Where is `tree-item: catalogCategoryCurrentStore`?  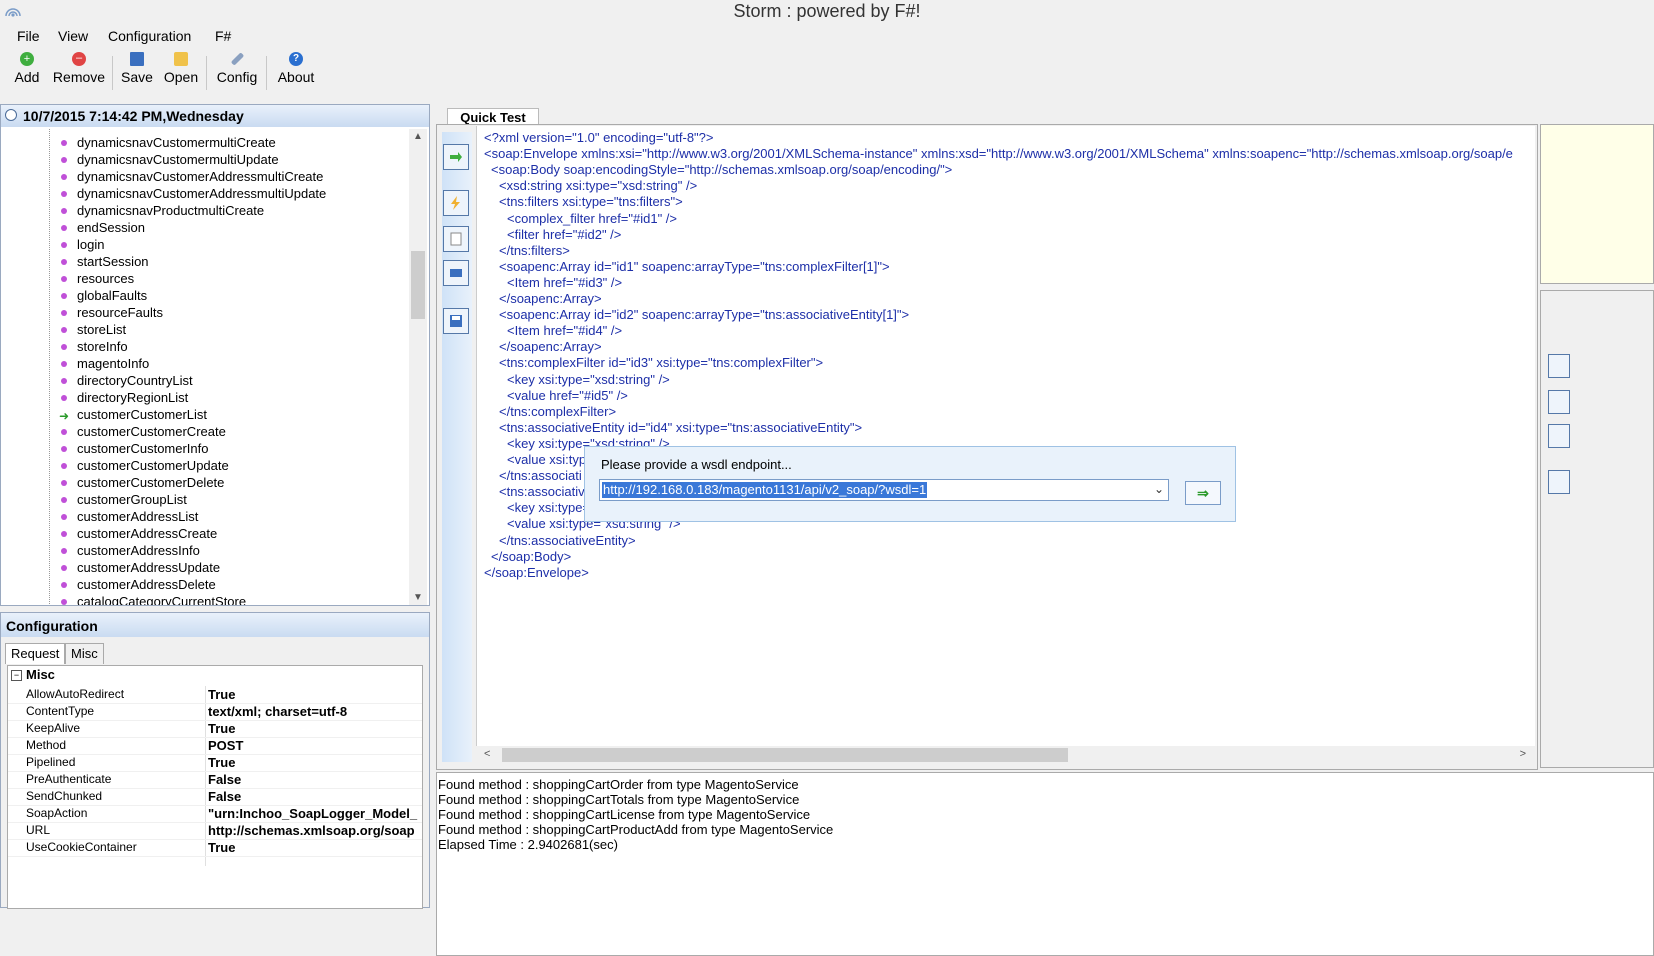 tree-item: catalogCategoryCurrentStore is located at coordinates (205, 599).